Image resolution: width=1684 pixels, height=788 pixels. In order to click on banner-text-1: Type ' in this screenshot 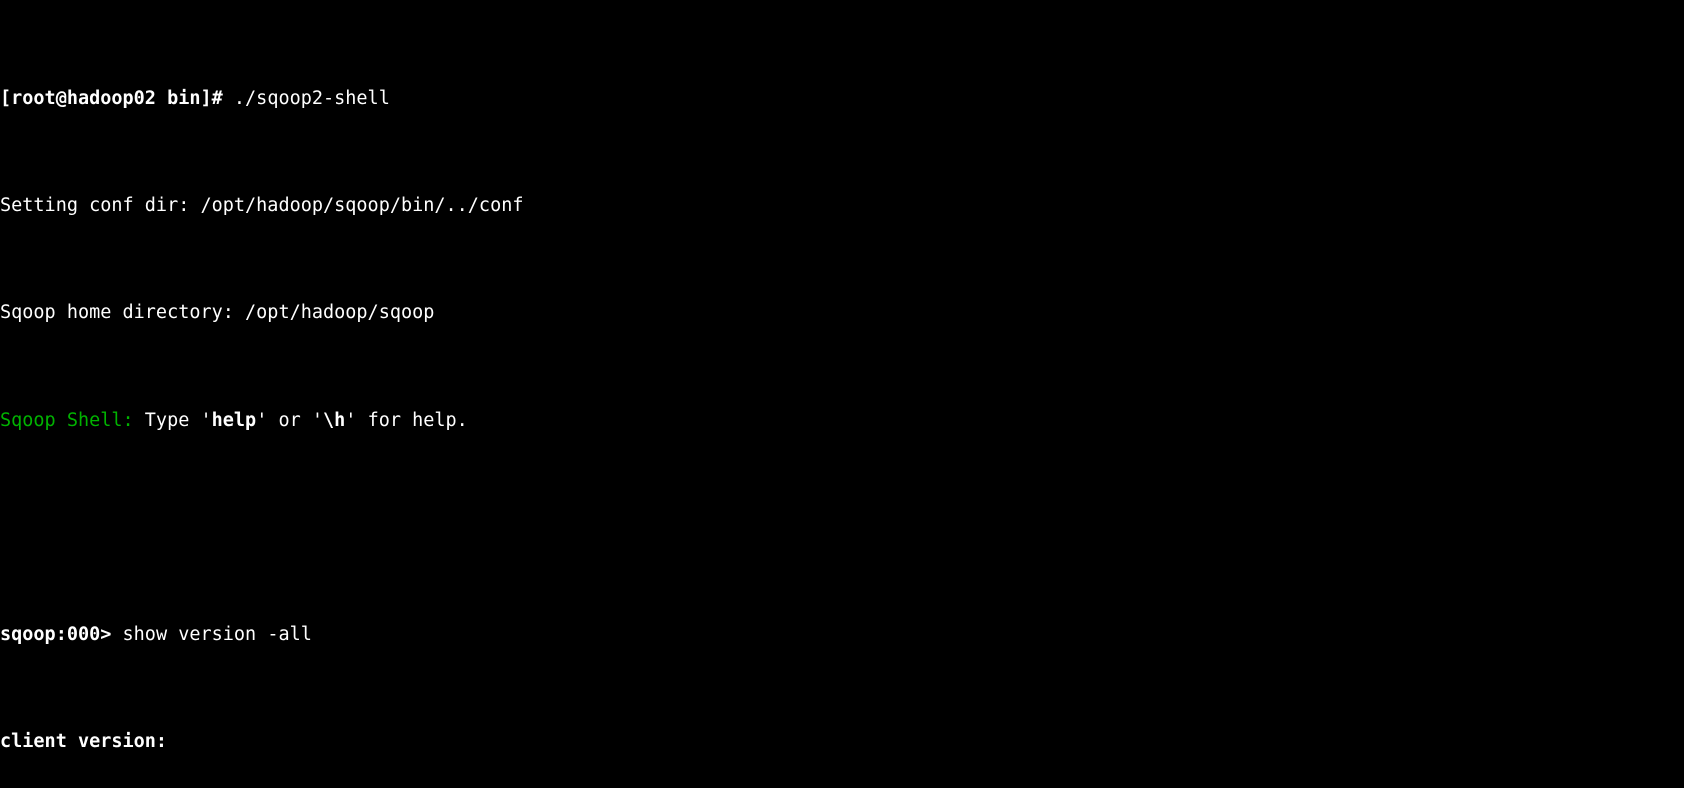, I will do `click(172, 420)`.